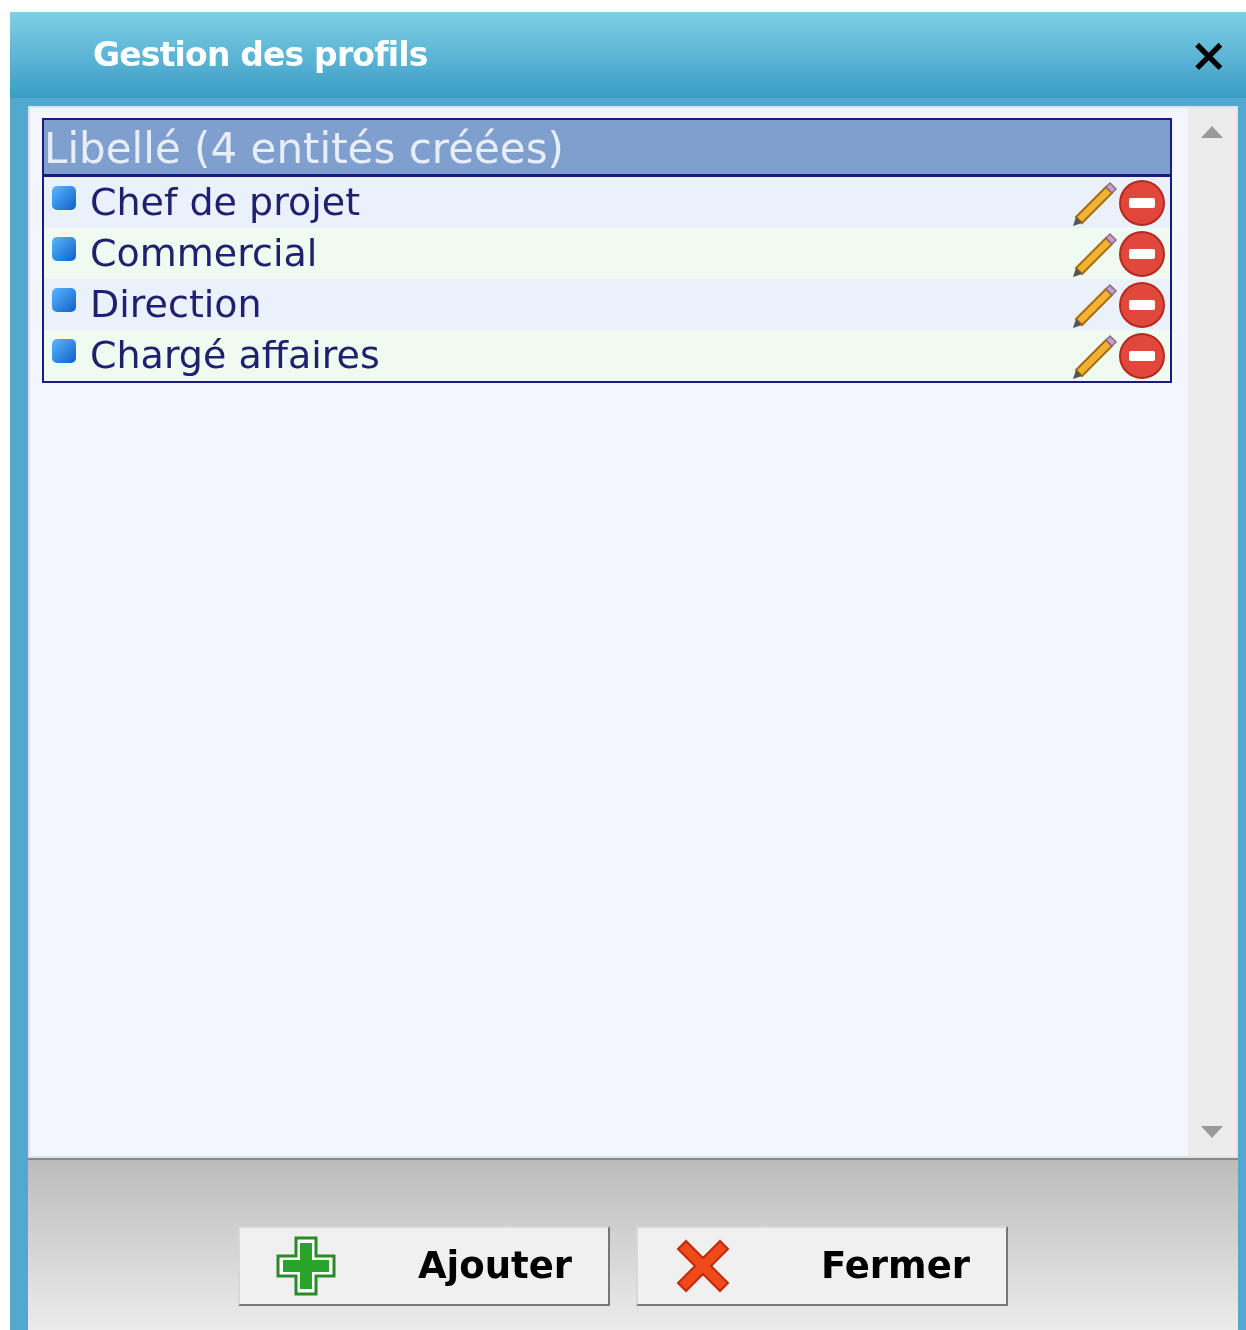 The width and height of the screenshot is (1246, 1330). Describe the element at coordinates (1212, 1132) in the screenshot. I see `scroll-down-icon` at that location.